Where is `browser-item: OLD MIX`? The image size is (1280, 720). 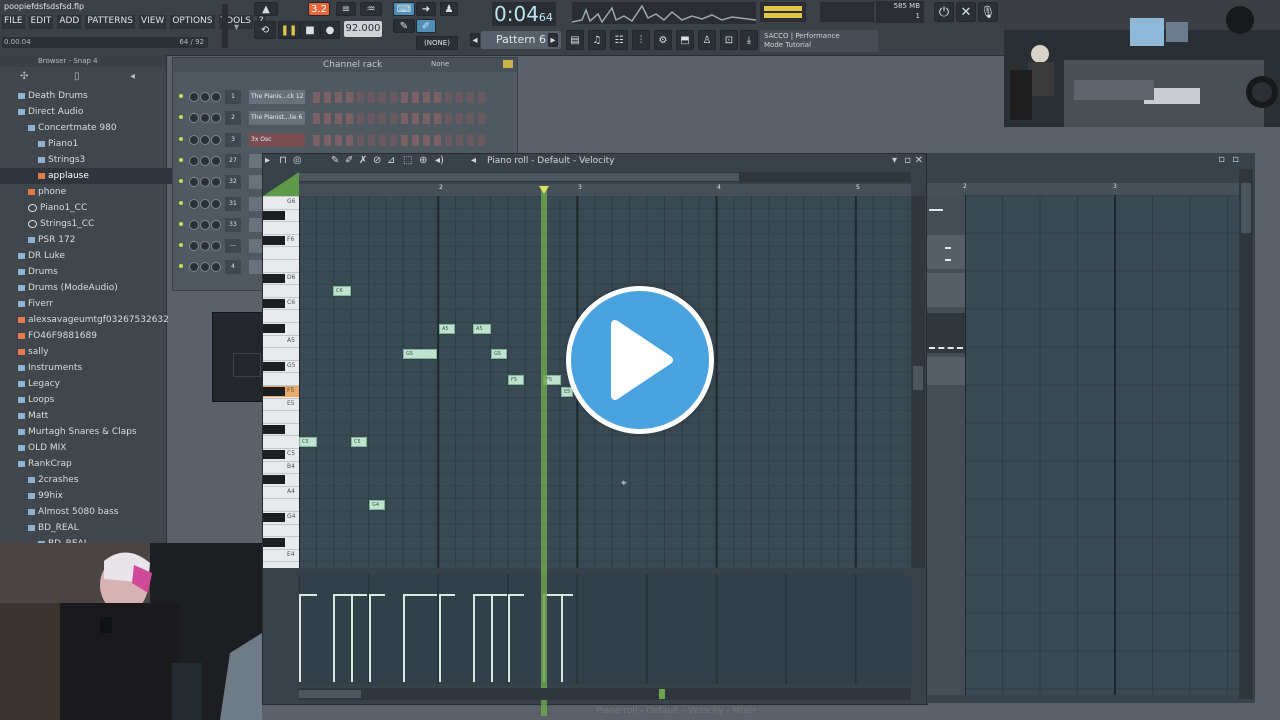
browser-item: OLD MIX is located at coordinates (92, 448).